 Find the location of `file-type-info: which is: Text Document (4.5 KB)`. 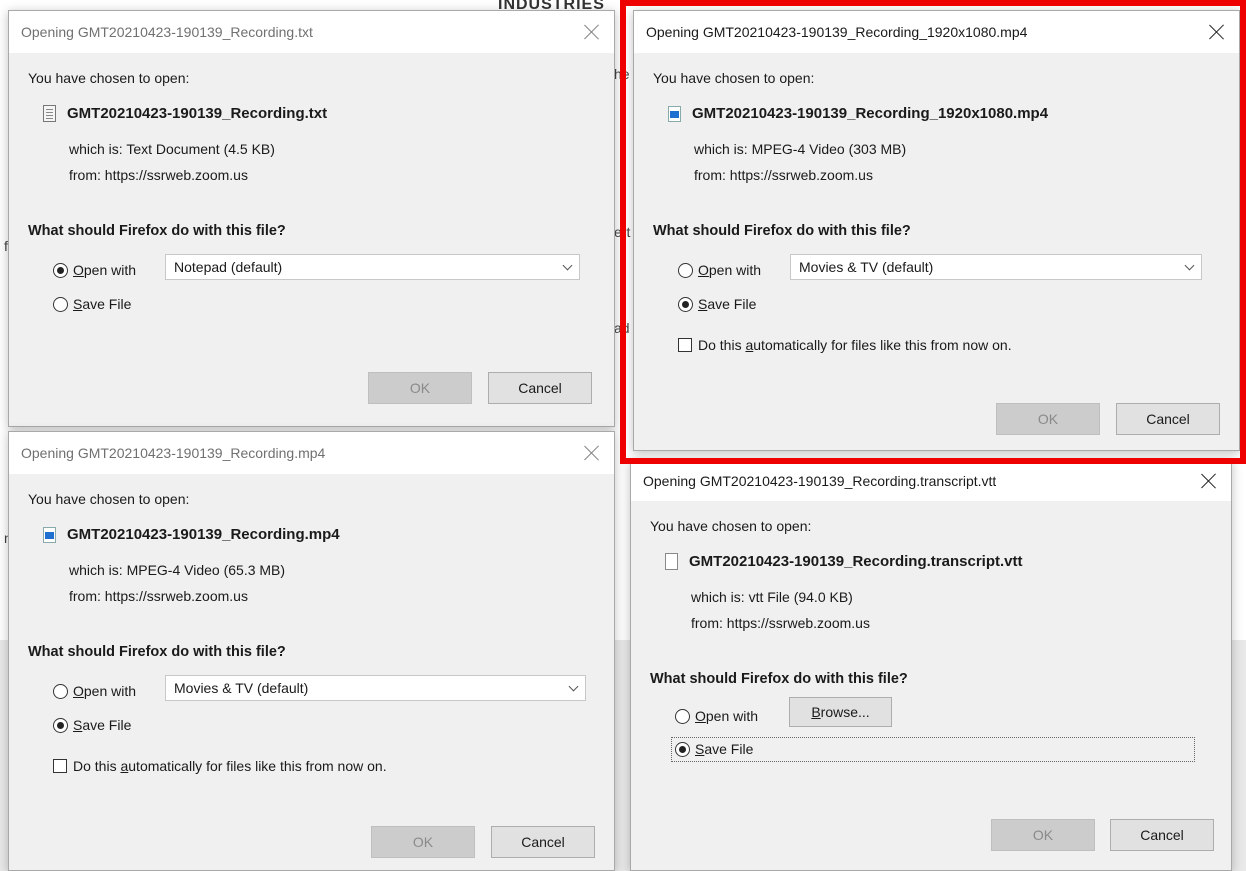

file-type-info: which is: Text Document (4.5 KB) is located at coordinates (172, 149).